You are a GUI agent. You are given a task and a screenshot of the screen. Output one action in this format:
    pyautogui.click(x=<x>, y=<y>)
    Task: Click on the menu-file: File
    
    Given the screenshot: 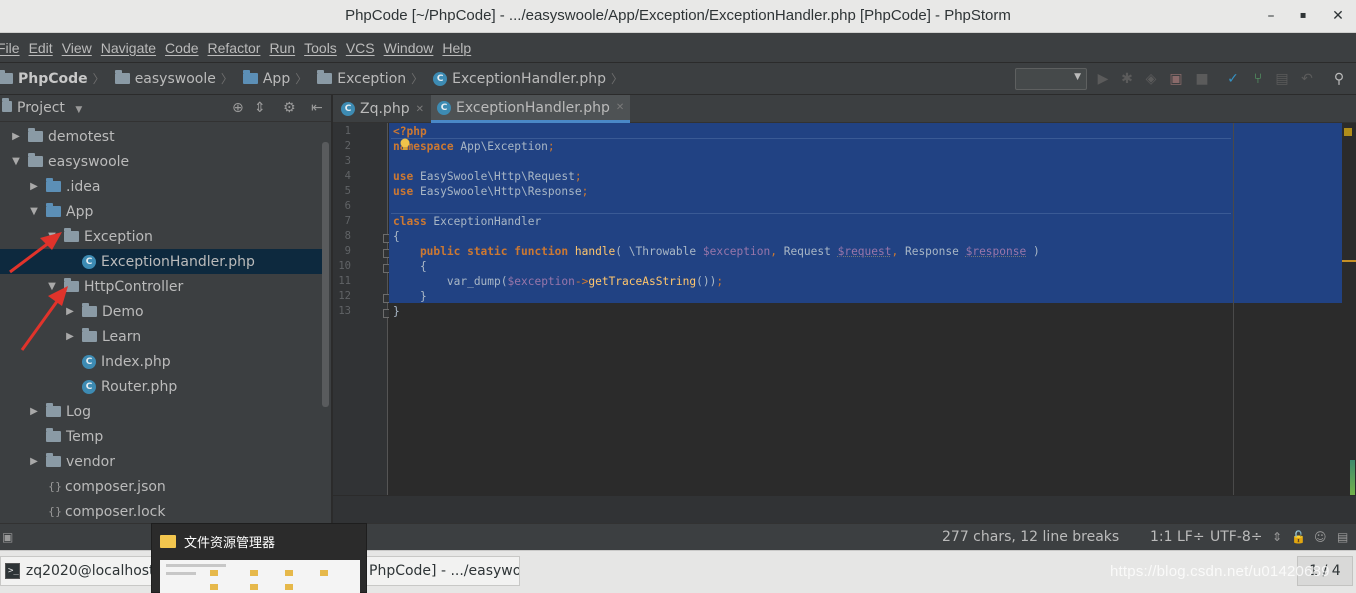 What is the action you would take?
    pyautogui.click(x=10, y=48)
    